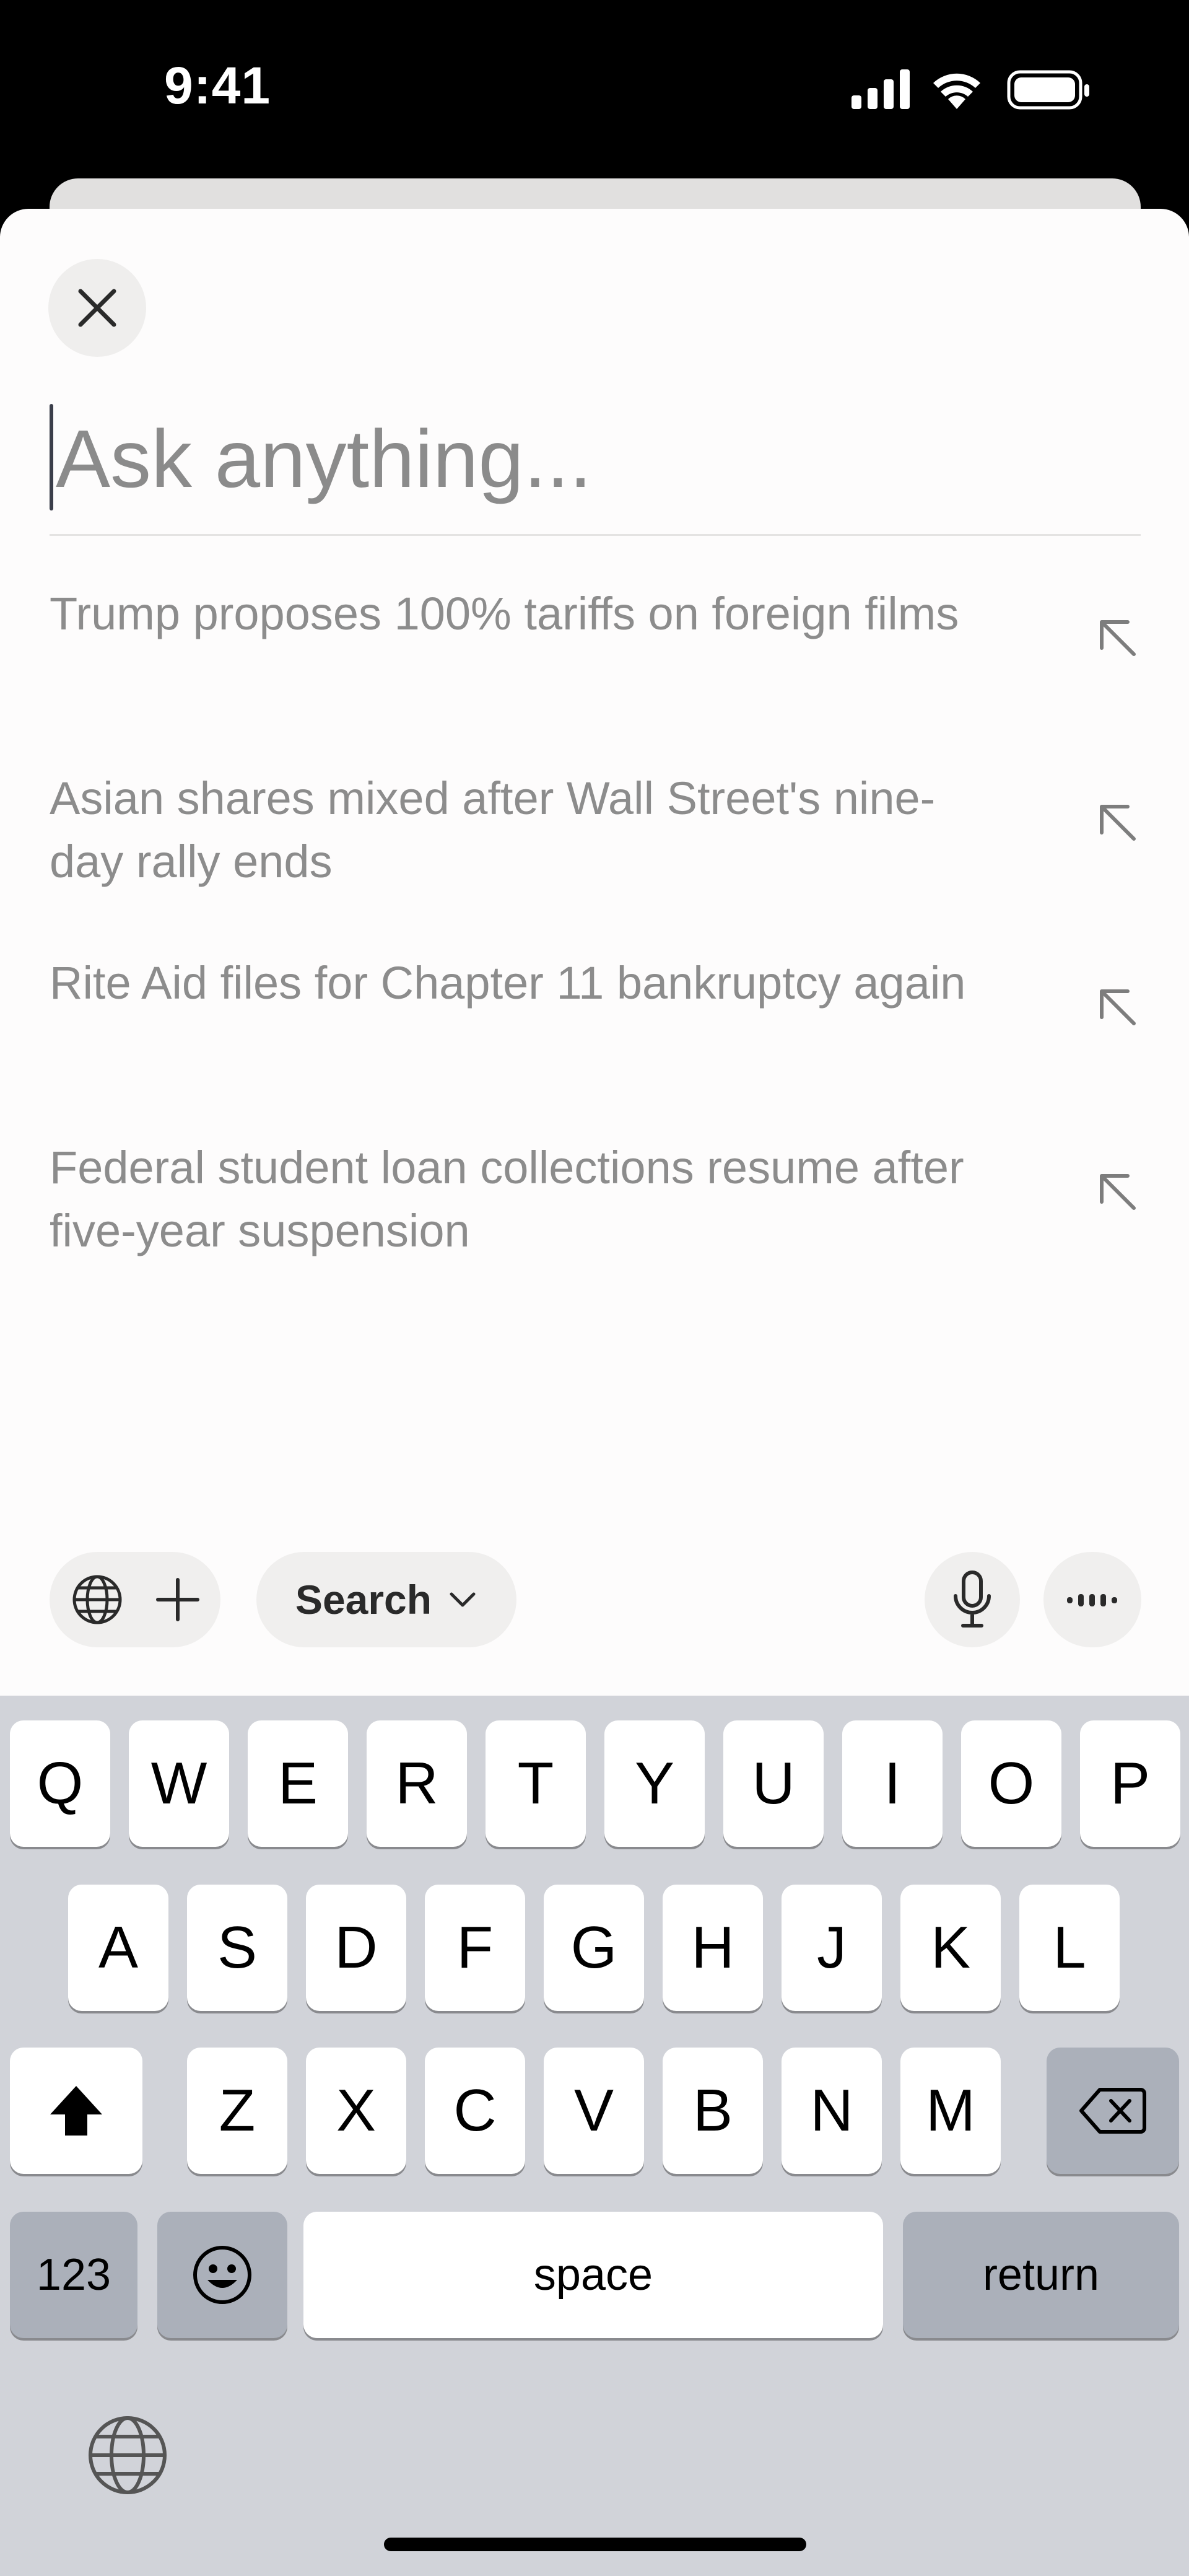  What do you see at coordinates (713, 2111) in the screenshot?
I see `key-b: B` at bounding box center [713, 2111].